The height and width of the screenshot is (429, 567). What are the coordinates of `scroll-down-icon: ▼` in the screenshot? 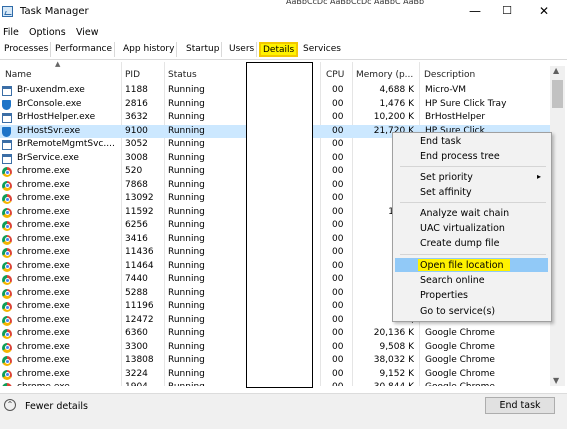 It's located at (556, 380).